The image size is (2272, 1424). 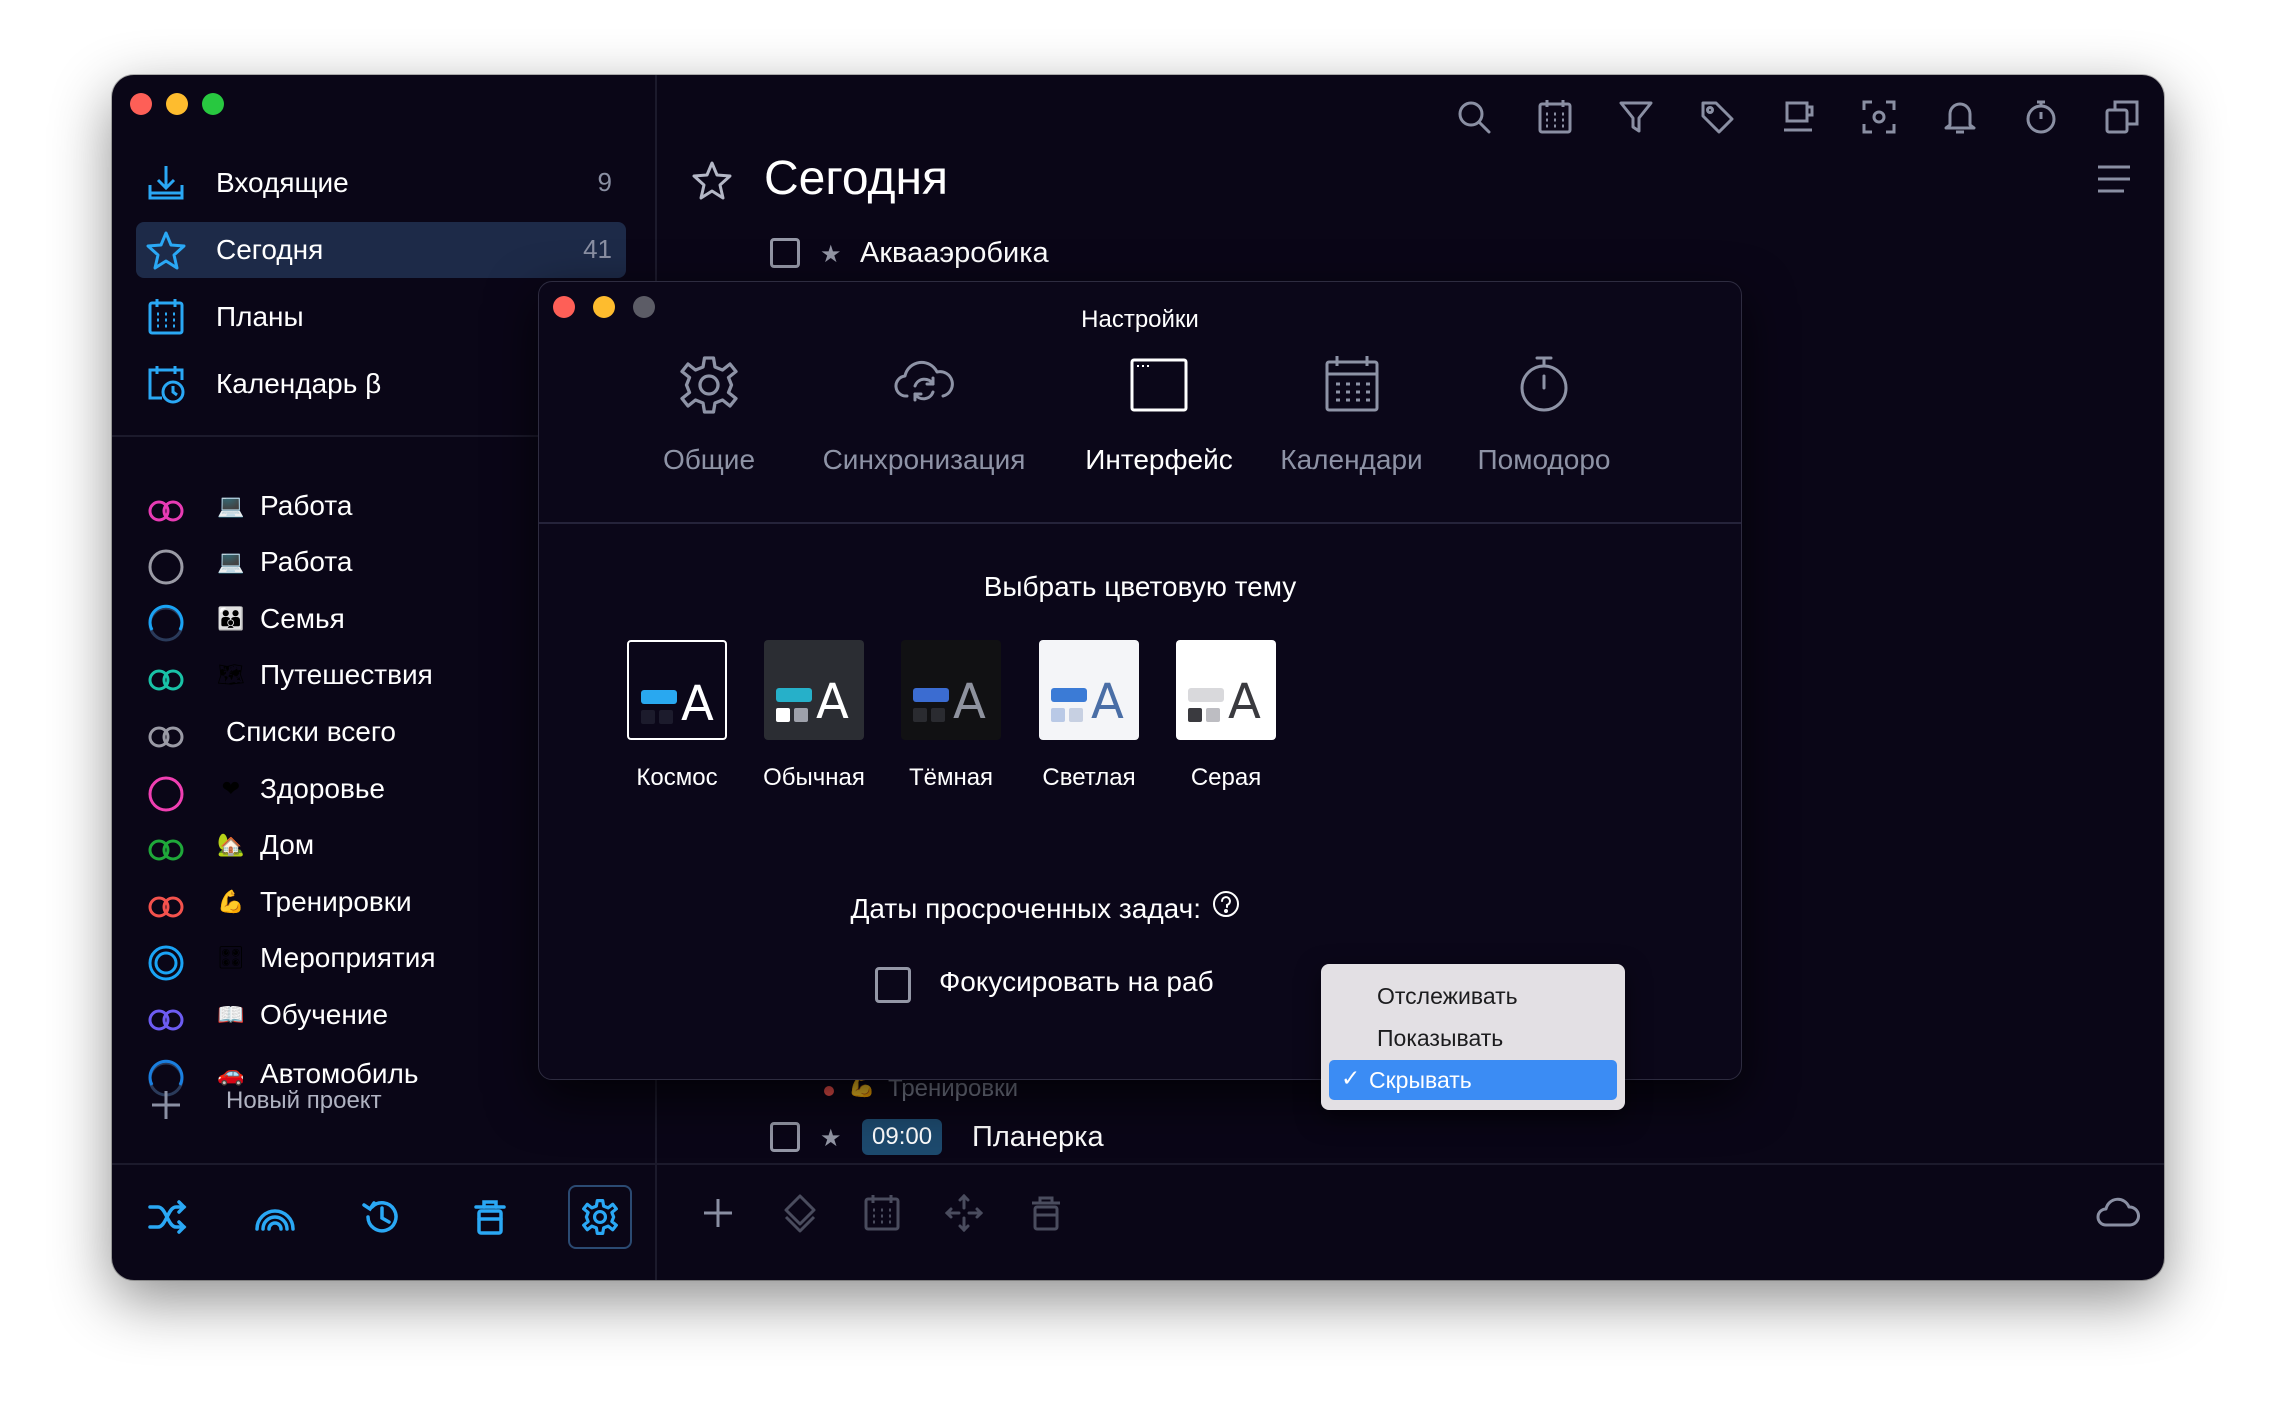 What do you see at coordinates (1076, 981) in the screenshot?
I see `focus-label: Фокусировать на раб` at bounding box center [1076, 981].